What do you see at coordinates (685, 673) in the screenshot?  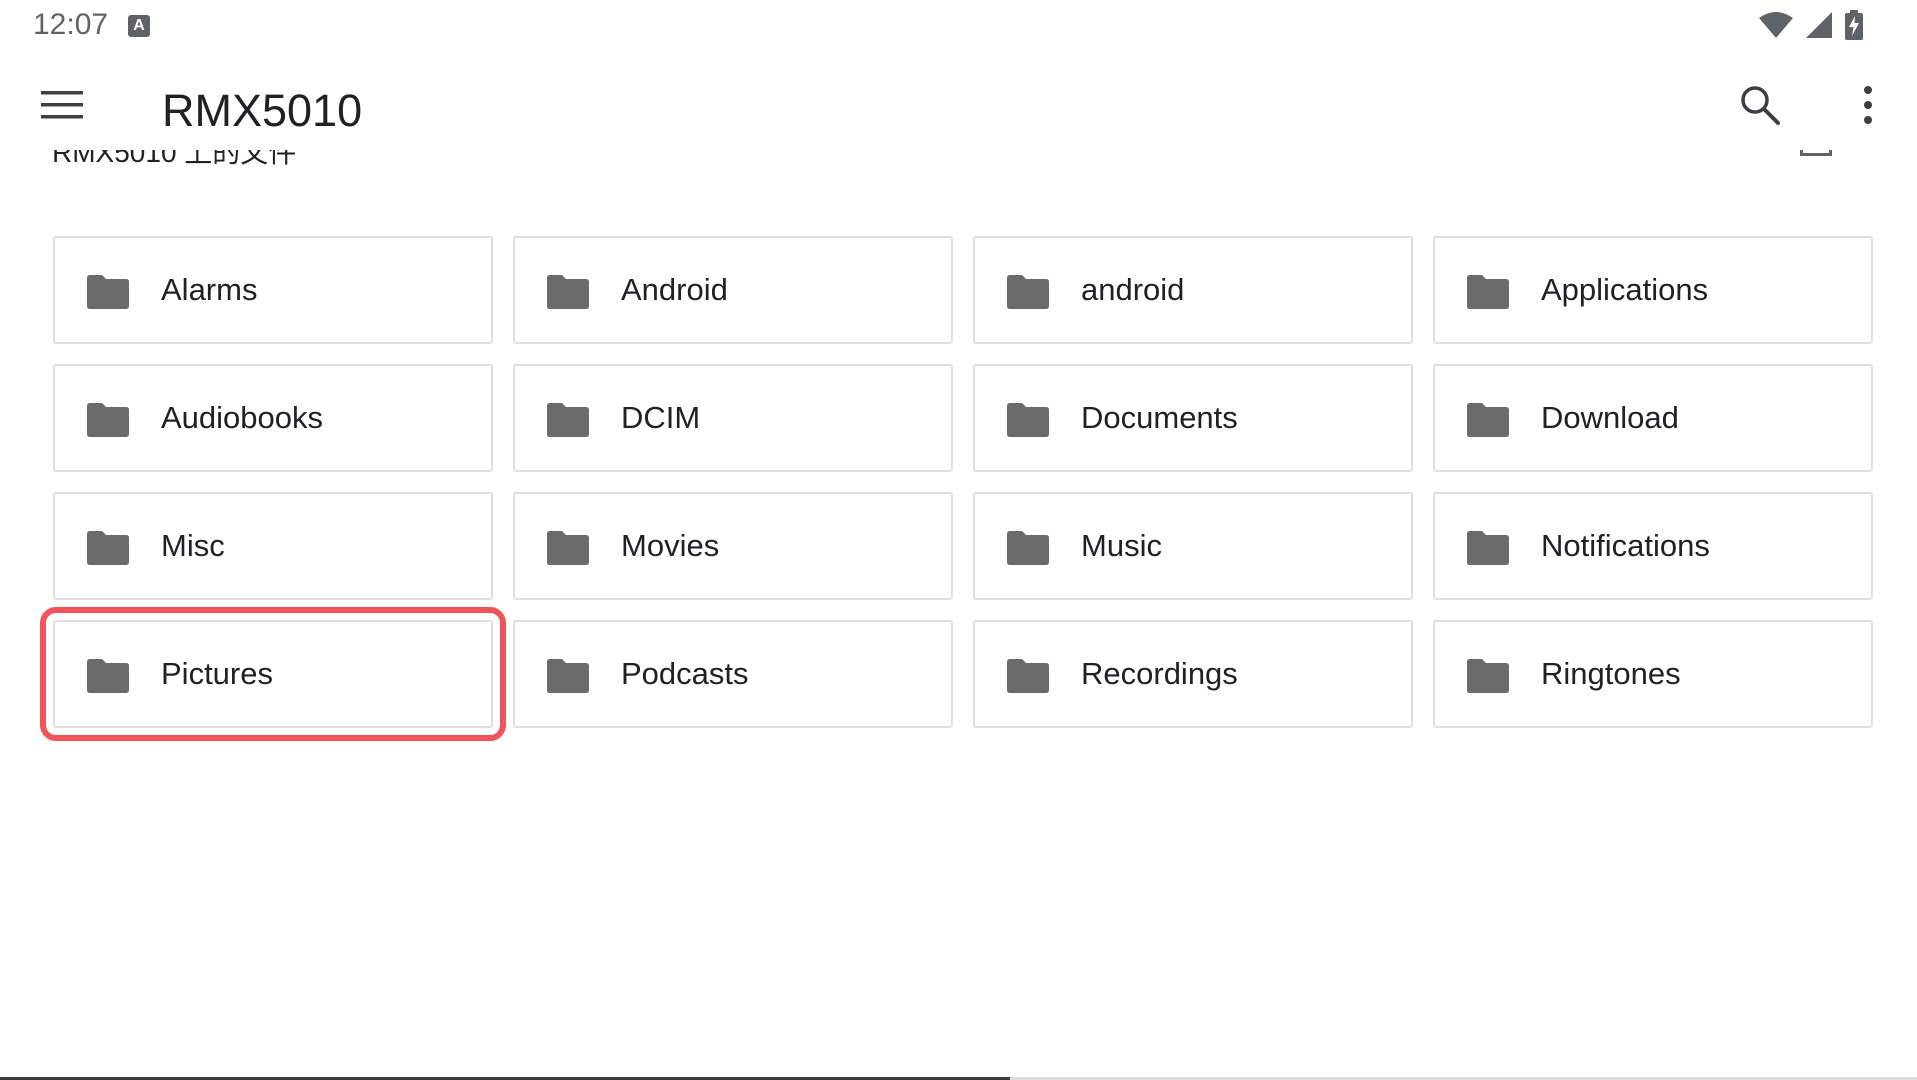 I see `folder-name: Podcasts` at bounding box center [685, 673].